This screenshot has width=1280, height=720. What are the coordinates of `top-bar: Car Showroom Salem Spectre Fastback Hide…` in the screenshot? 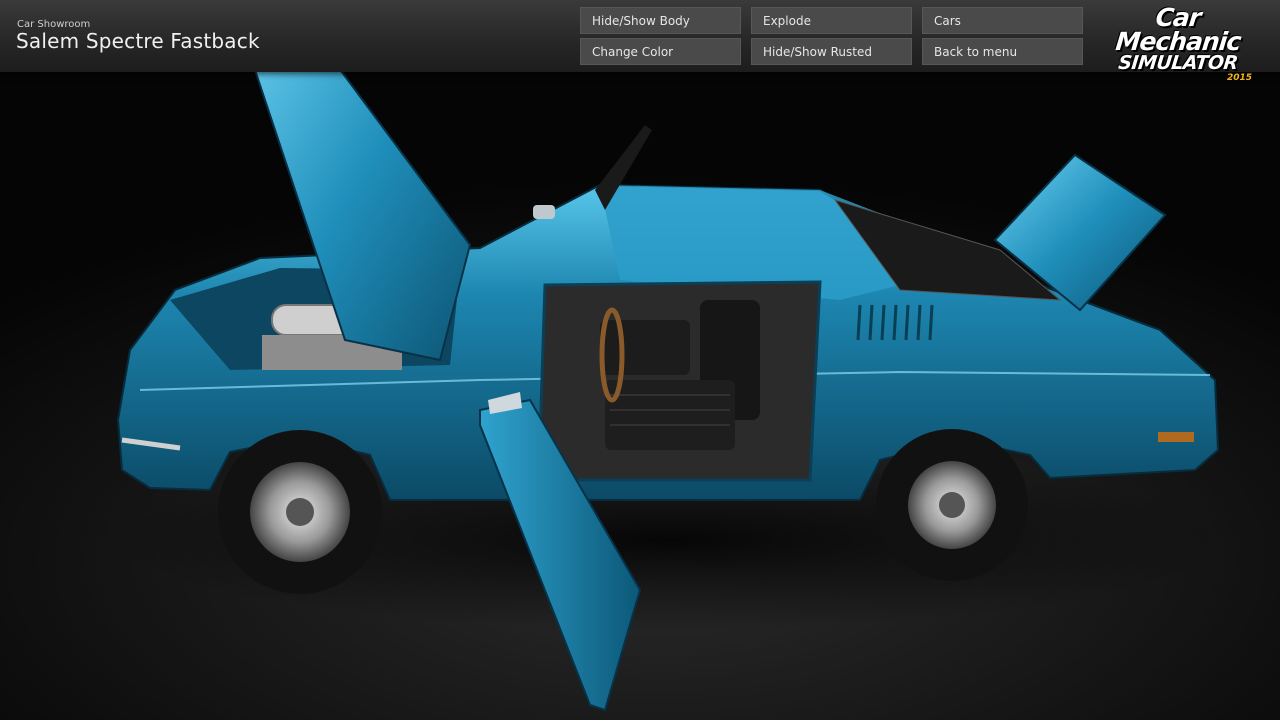 It's located at (640, 36).